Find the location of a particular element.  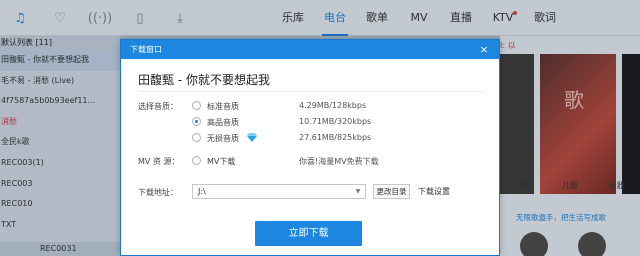

song-title: 田馥甄 - 你就不要想起我 is located at coordinates (204, 80).